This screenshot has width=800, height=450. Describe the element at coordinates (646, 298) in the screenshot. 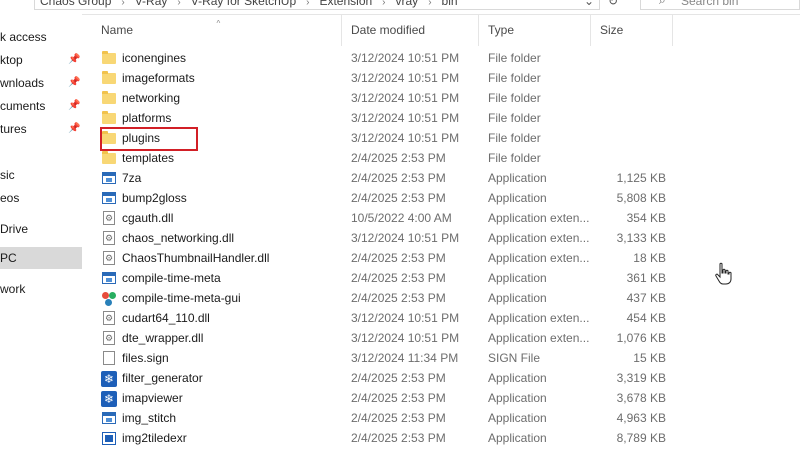

I see `file-size: 437 KB` at that location.